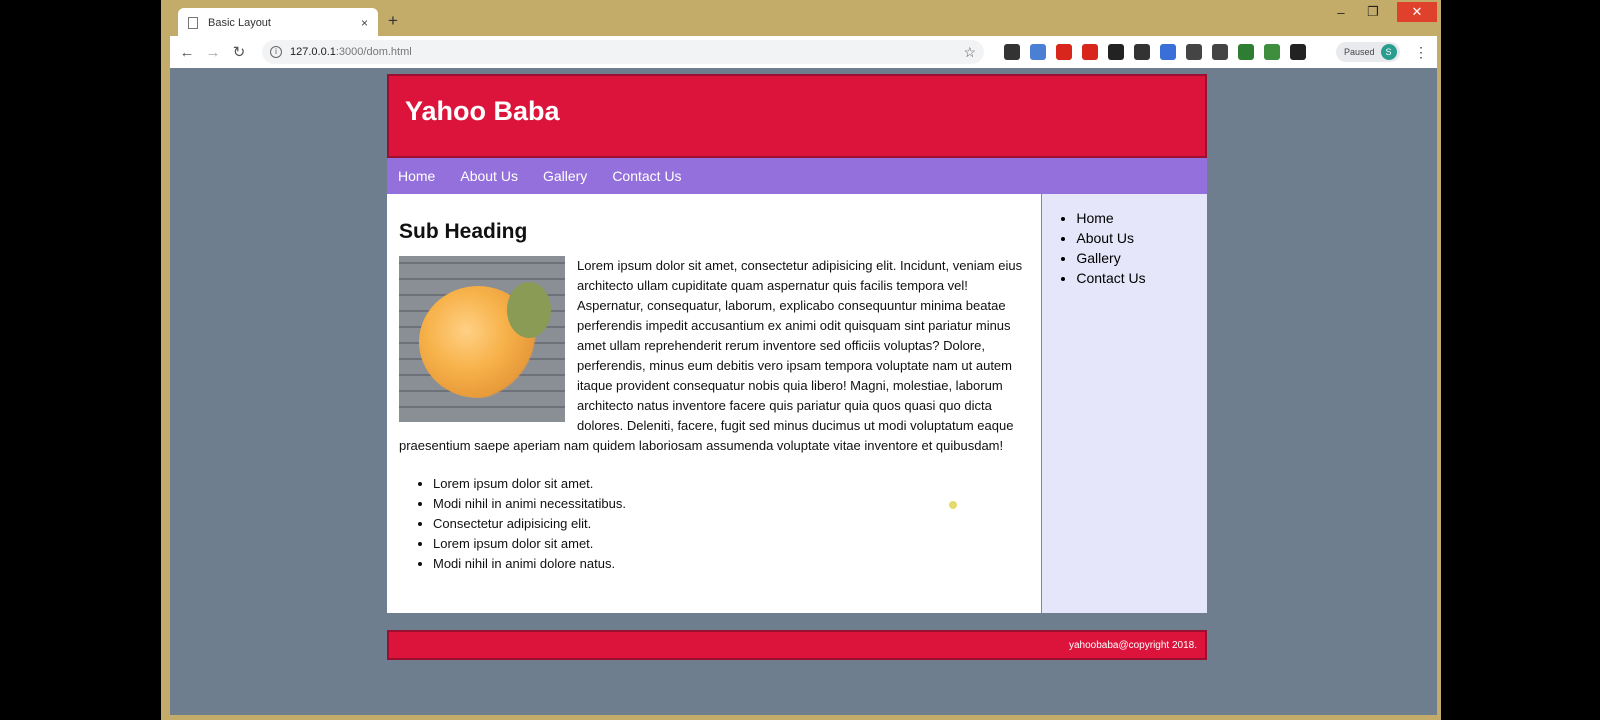 Image resolution: width=1600 pixels, height=720 pixels. What do you see at coordinates (1124, 403) in the screenshot?
I see `sidebar: Home About Us Gallery Contact Us` at bounding box center [1124, 403].